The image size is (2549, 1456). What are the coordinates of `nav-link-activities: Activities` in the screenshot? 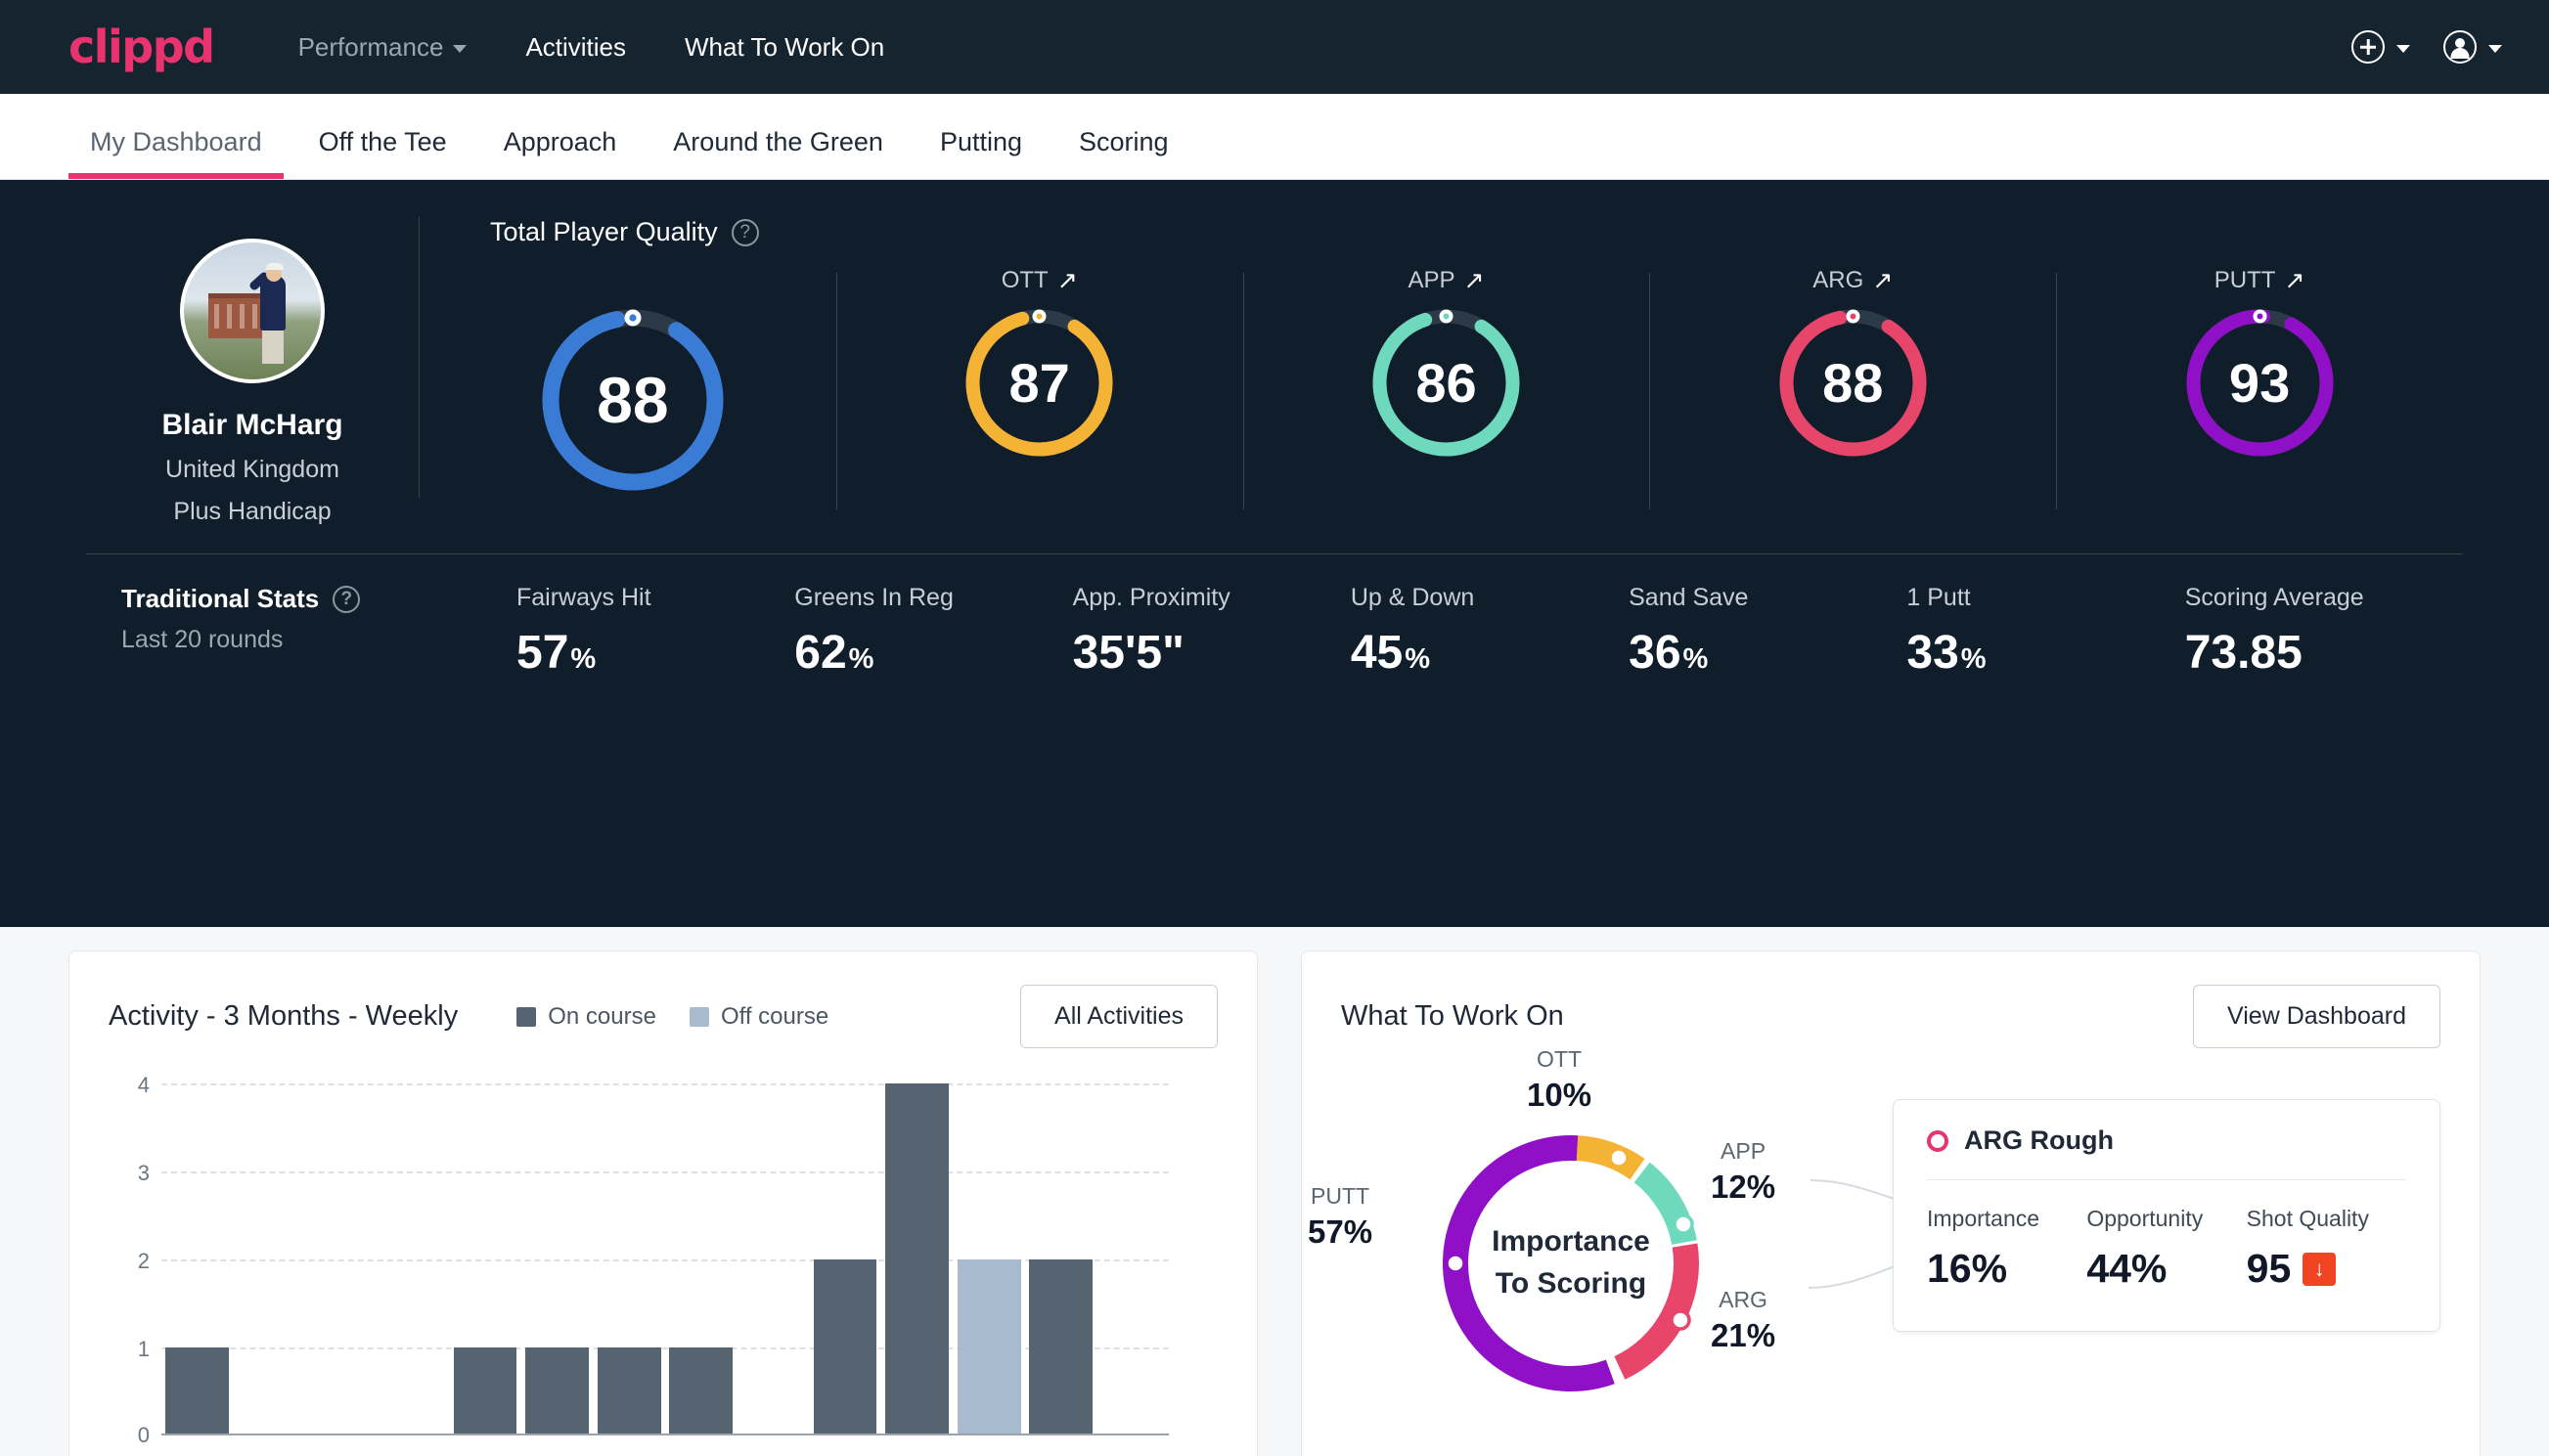 It's located at (575, 47).